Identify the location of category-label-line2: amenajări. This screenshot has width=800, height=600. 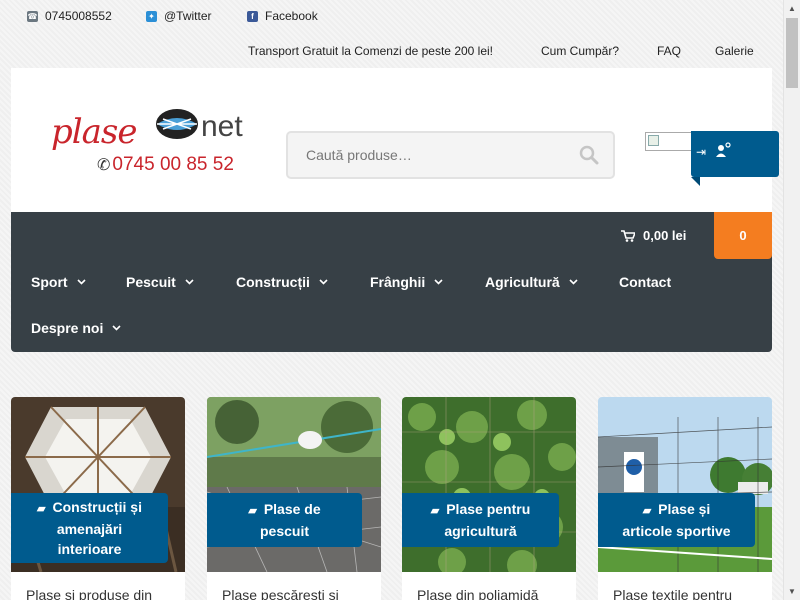
(89, 529).